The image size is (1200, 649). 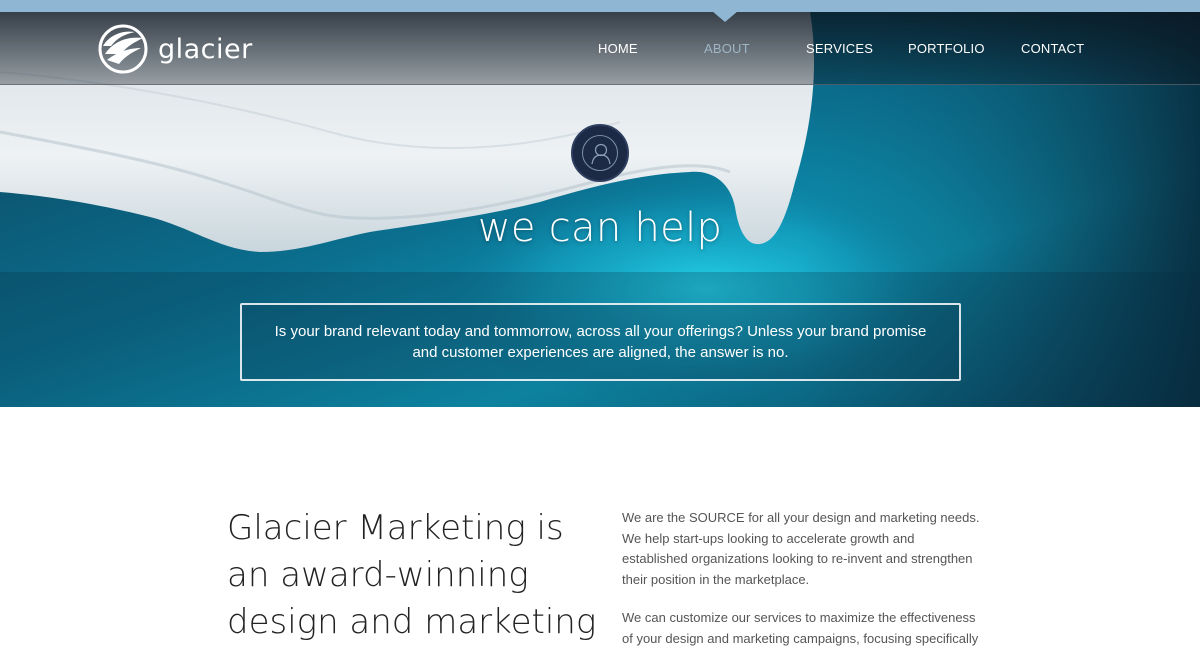 I want to click on active-nav-indicator, so click(x=725, y=16).